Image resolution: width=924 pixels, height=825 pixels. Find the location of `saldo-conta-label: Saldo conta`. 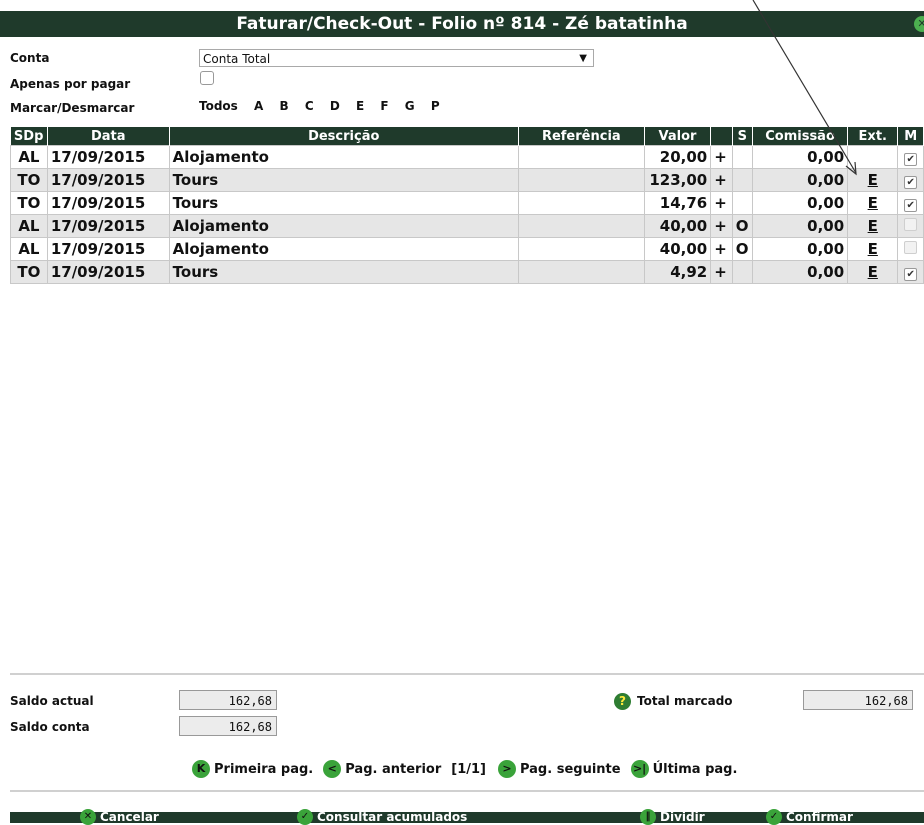

saldo-conta-label: Saldo conta is located at coordinates (50, 727).